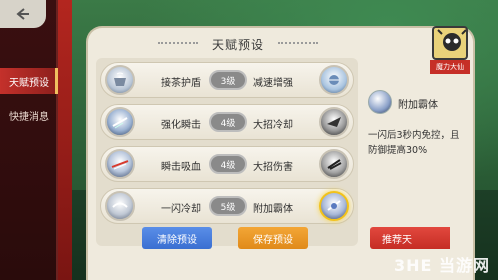 Image resolution: width=498 pixels, height=280 pixels. Describe the element at coordinates (273, 167) in the screenshot. I see `talent-name: 大招伤害` at that location.